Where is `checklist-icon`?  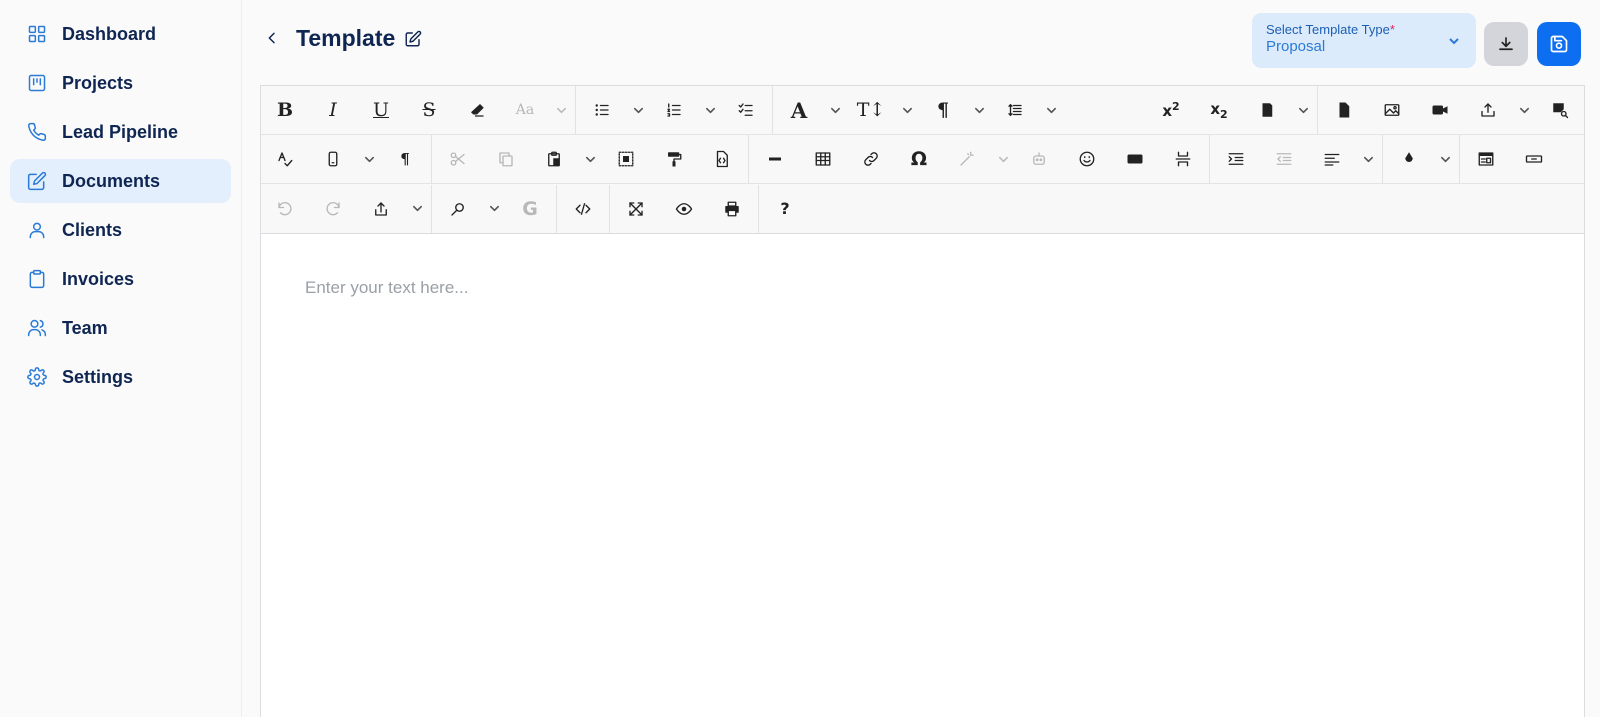
checklist-icon is located at coordinates (746, 110).